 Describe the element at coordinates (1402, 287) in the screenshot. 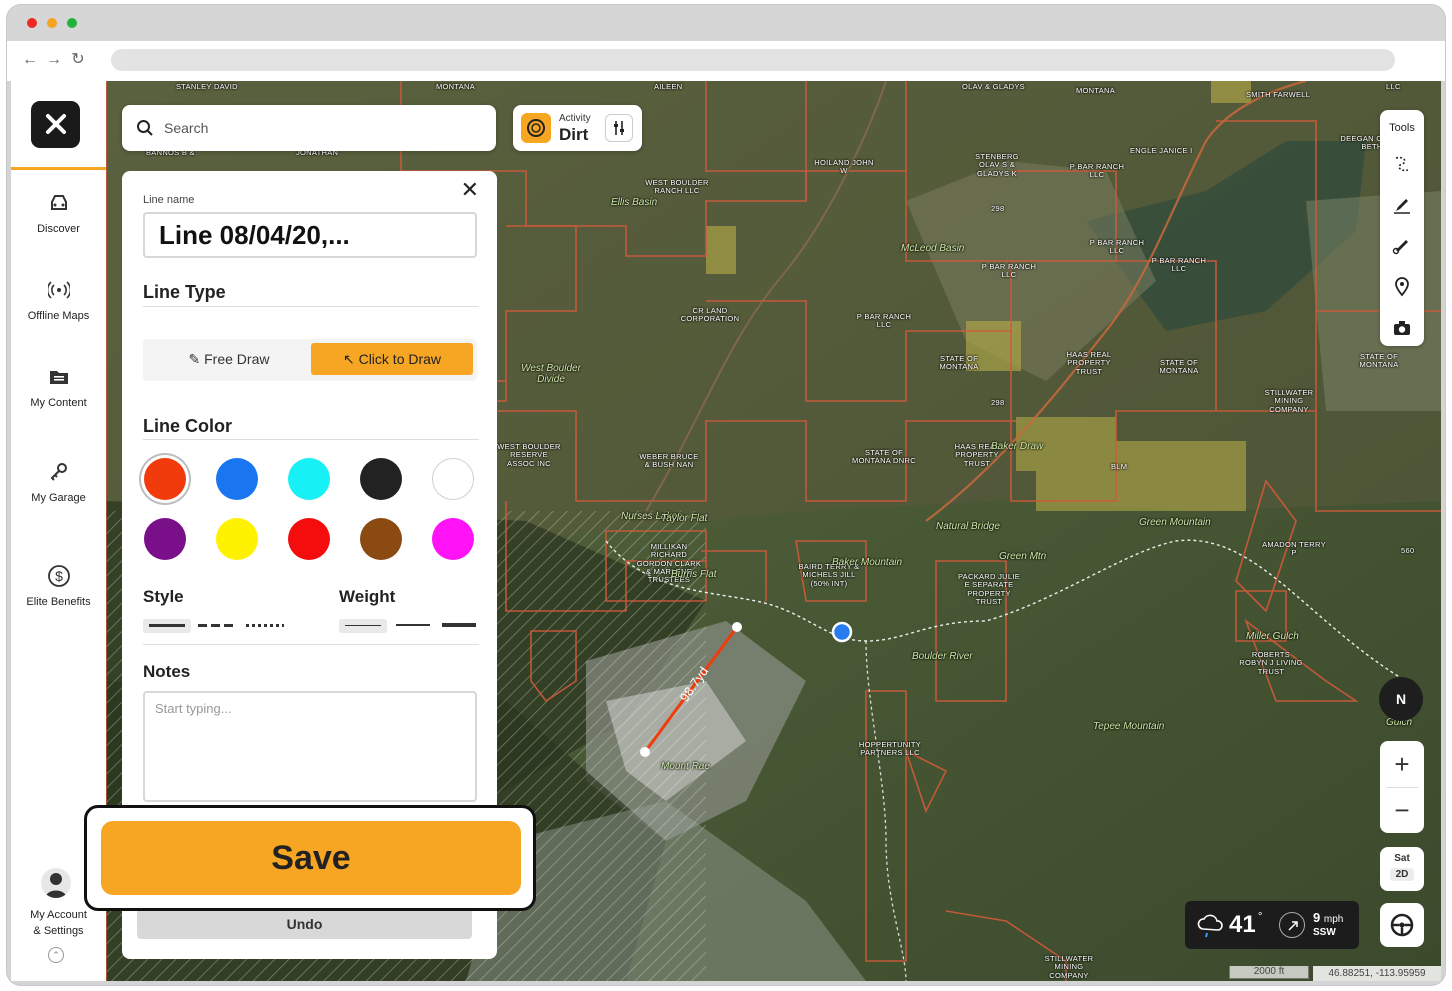

I see `location-pin-icon` at that location.